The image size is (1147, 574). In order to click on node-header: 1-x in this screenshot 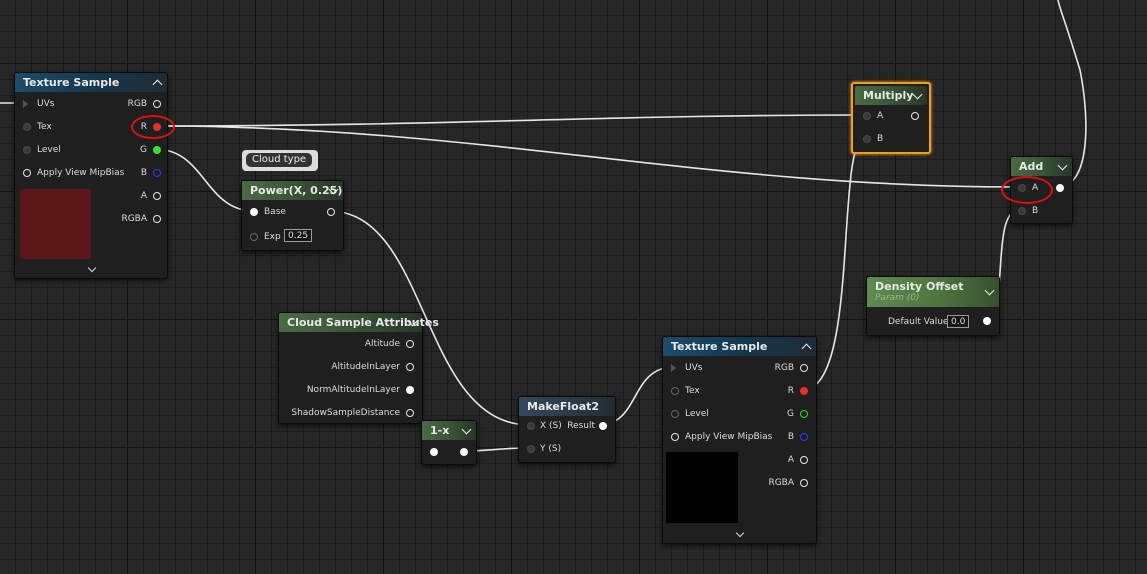, I will do `click(449, 430)`.